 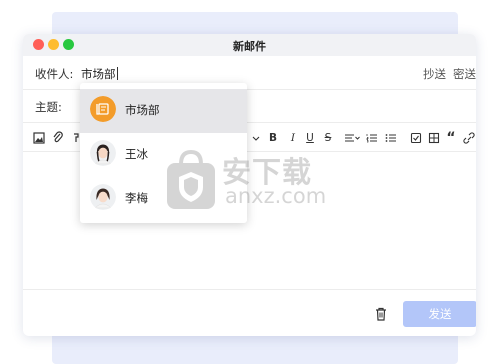 What do you see at coordinates (469, 138) in the screenshot?
I see `link-icon` at bounding box center [469, 138].